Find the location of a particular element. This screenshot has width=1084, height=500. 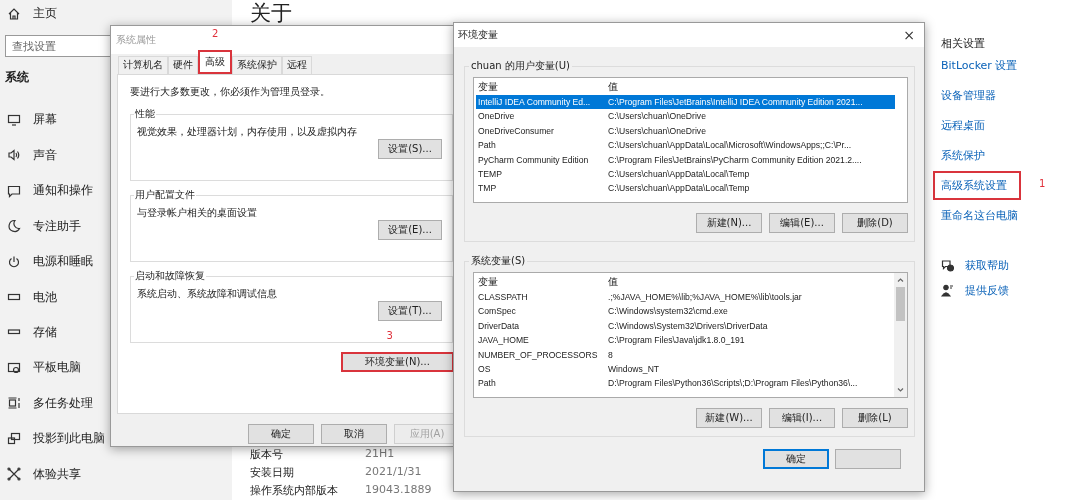

group-description: 视觉效果，处理器计划，内存使用，以及虚拟内存 is located at coordinates (247, 132).